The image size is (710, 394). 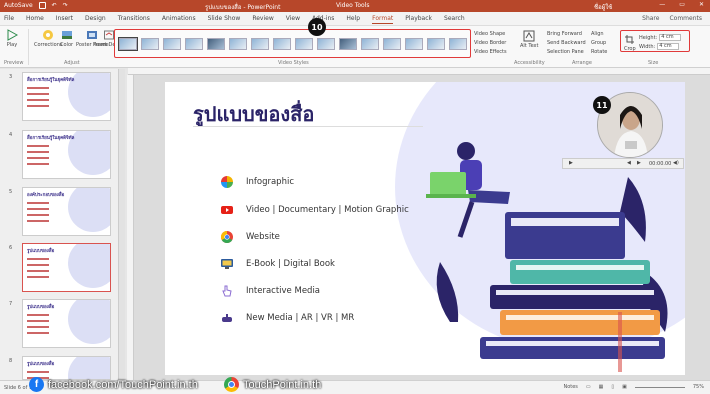 I want to click on bring-forward-button: Bring Forward, so click(x=566, y=34).